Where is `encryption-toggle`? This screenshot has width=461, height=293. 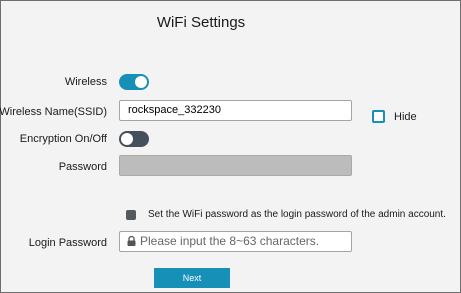 encryption-toggle is located at coordinates (134, 139).